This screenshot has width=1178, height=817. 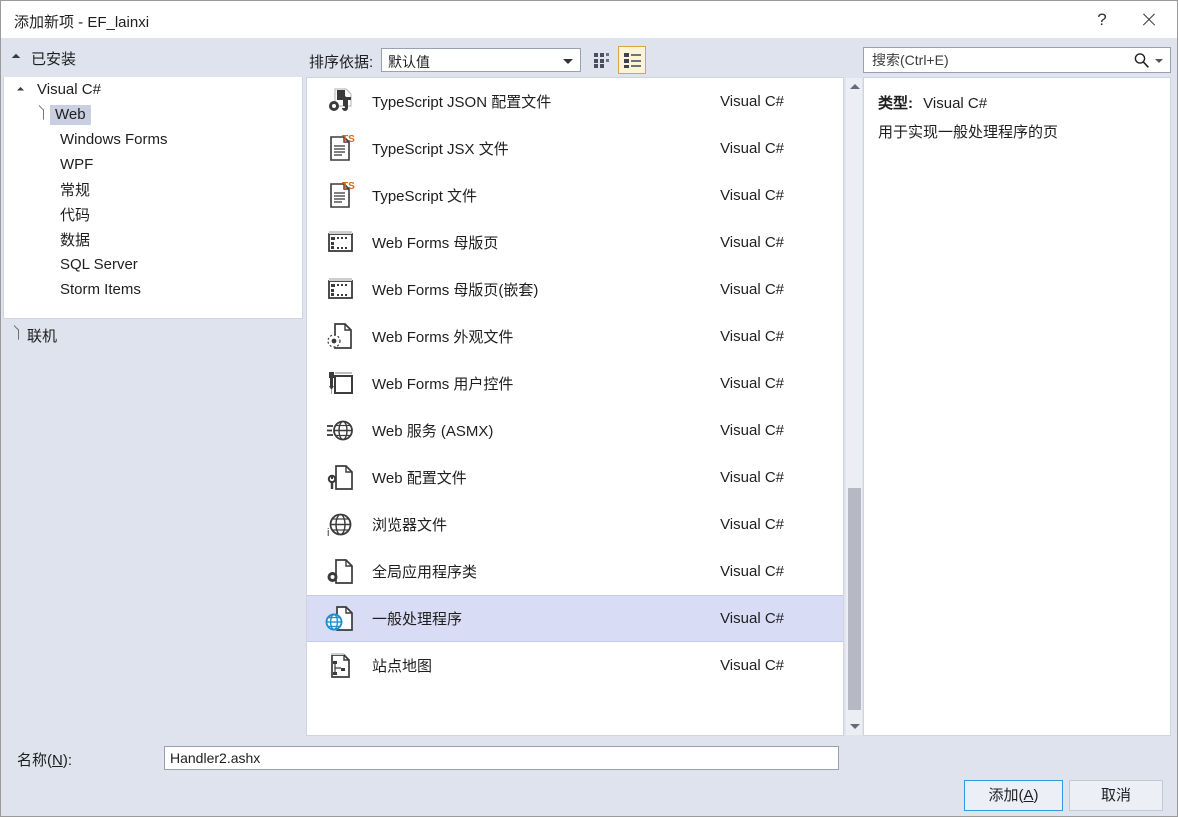 I want to click on scroll-down-button, so click(x=854, y=726).